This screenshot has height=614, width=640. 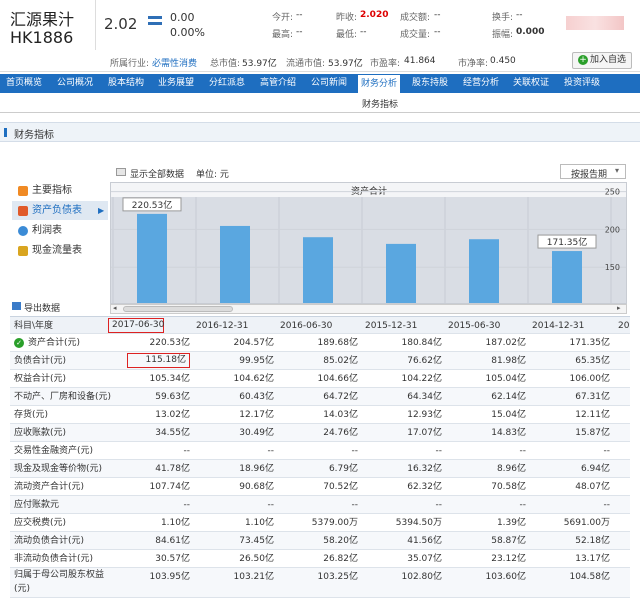 I want to click on menu-label: 现金流量表, so click(x=57, y=250).